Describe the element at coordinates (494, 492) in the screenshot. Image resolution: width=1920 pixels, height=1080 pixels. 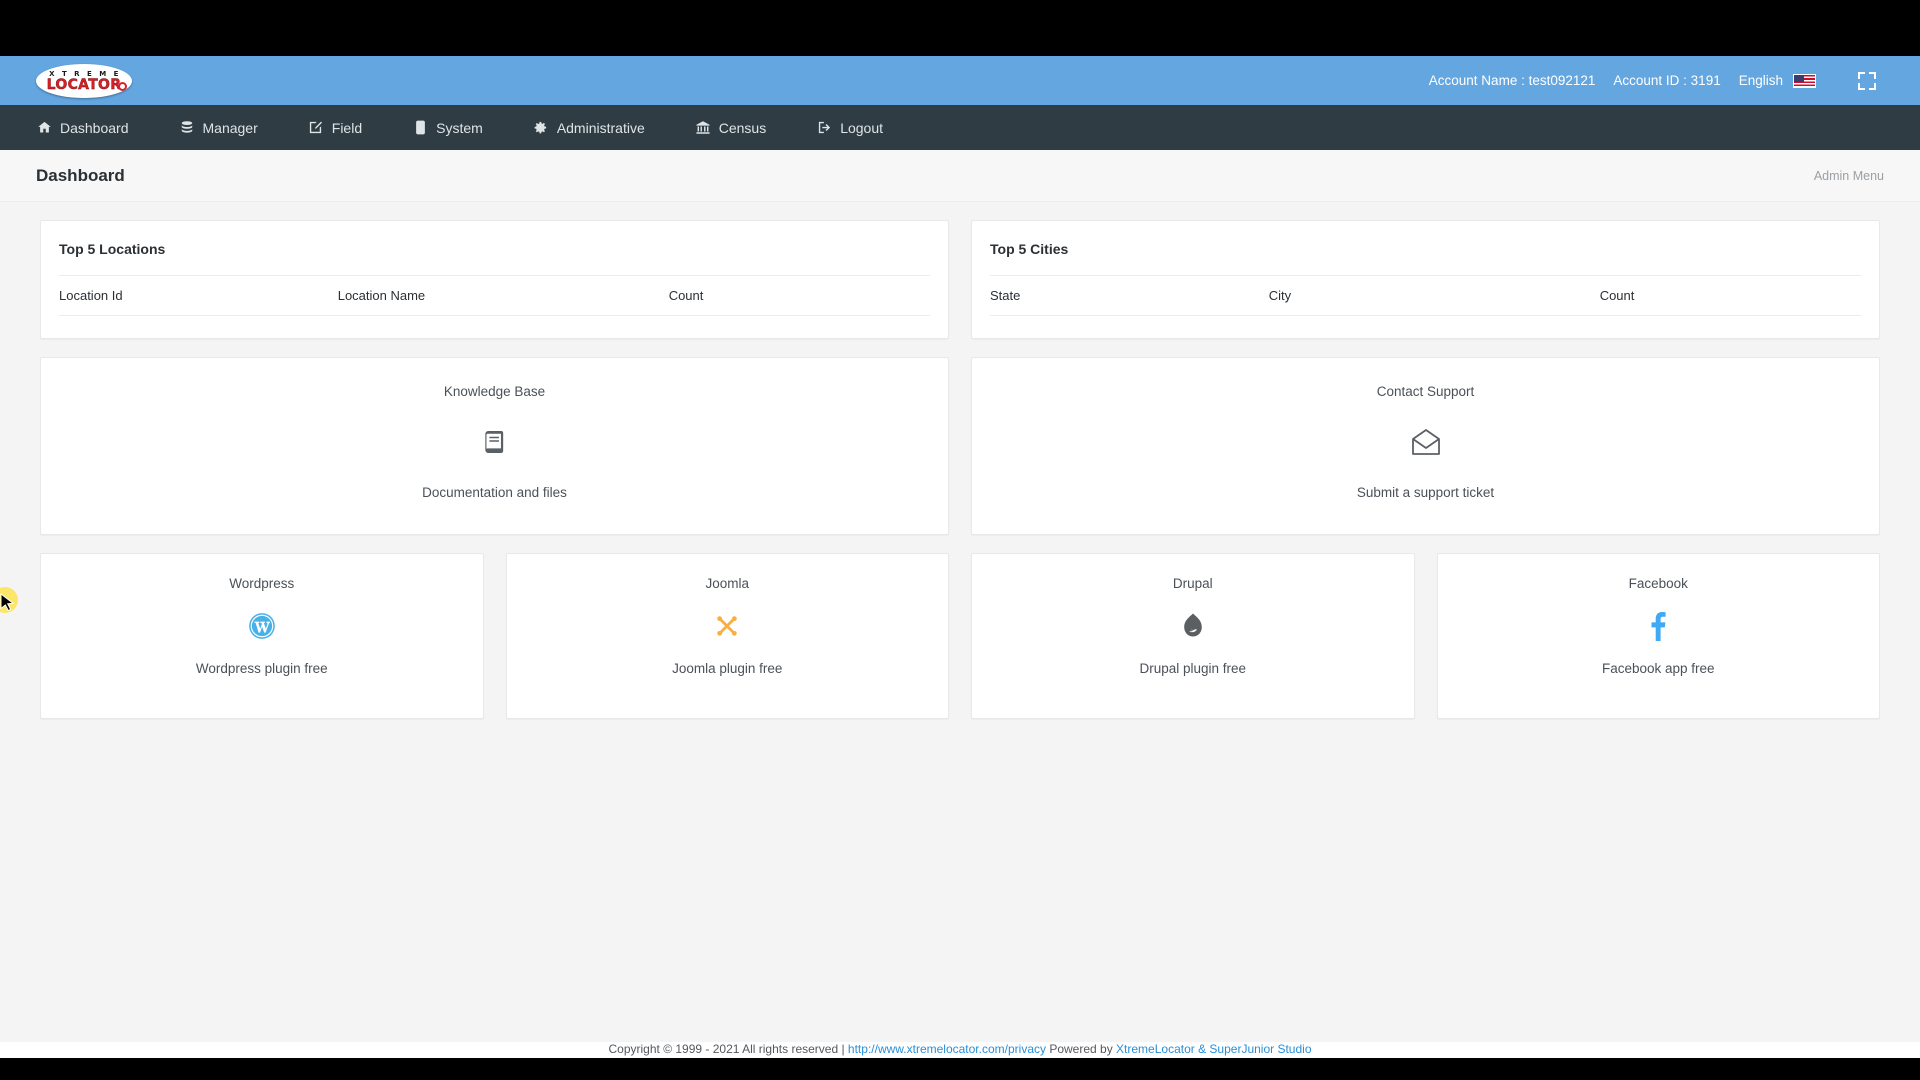
I see `card-subtitle: Documentation and files` at that location.